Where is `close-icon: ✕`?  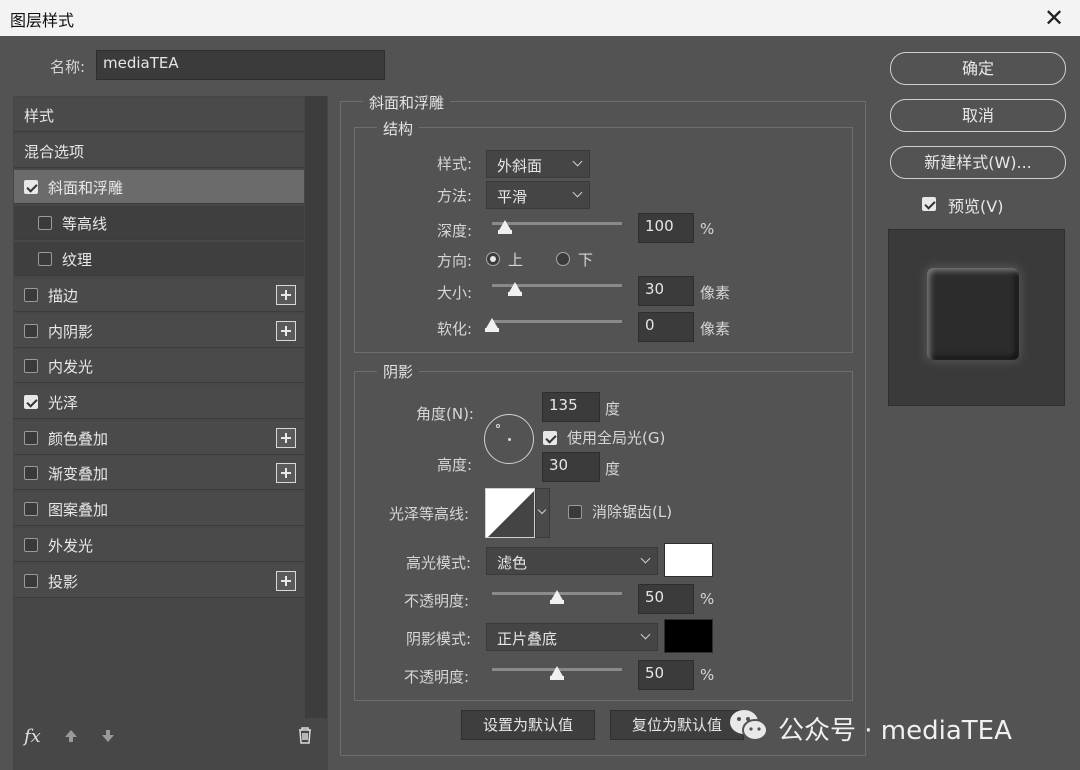 close-icon: ✕ is located at coordinates (1054, 18).